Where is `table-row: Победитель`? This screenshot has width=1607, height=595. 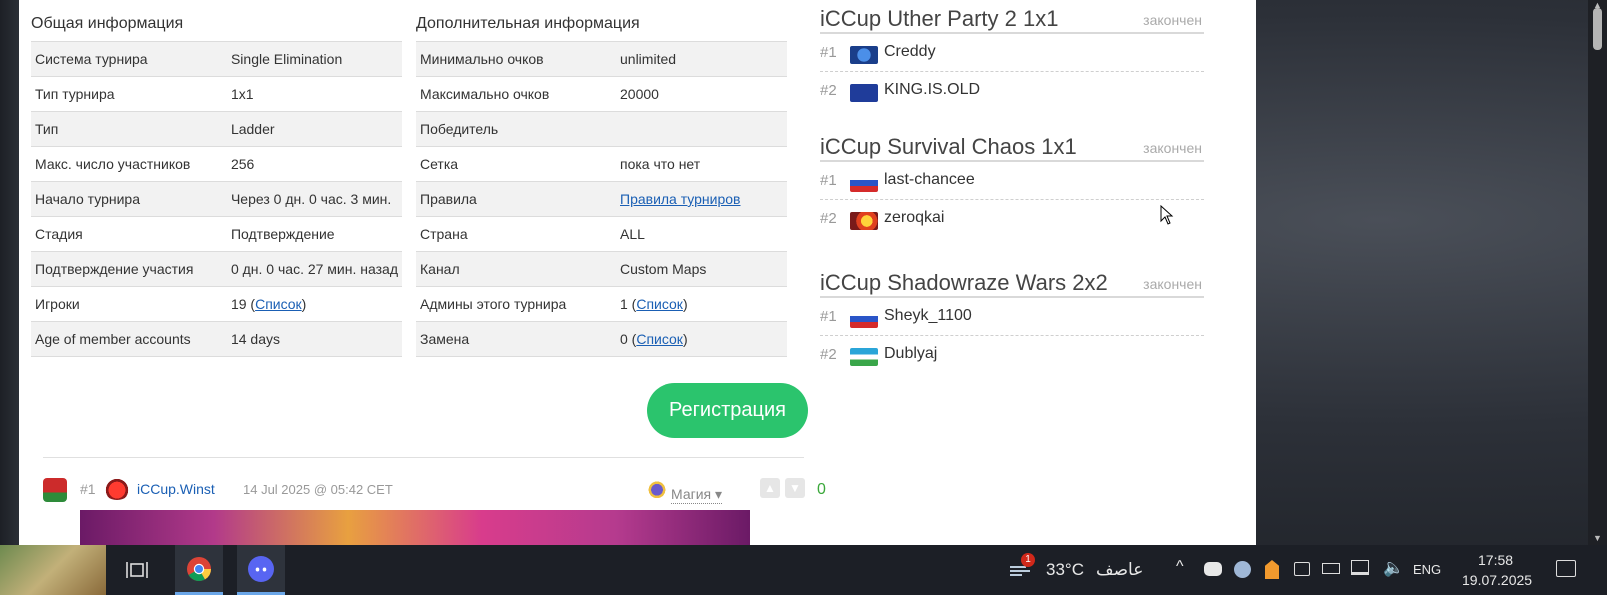
table-row: Победитель is located at coordinates (601, 129).